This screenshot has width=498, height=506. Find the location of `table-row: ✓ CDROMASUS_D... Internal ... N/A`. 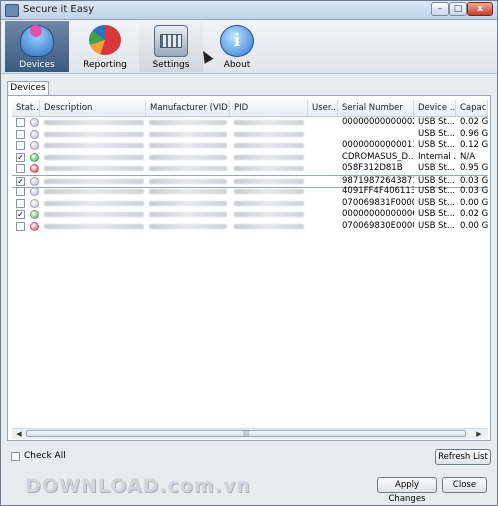

table-row: ✓ CDROMASUS_D... Internal ... N/A is located at coordinates (250, 157).